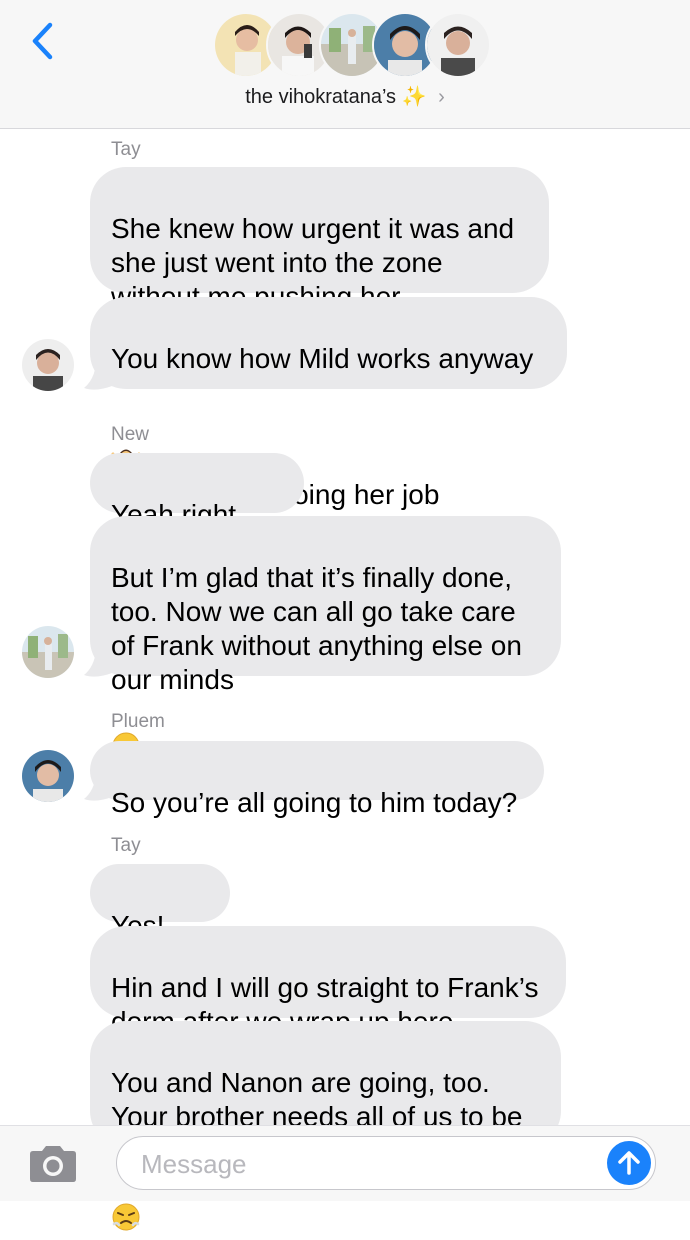  I want to click on send-button, so click(629, 1163).